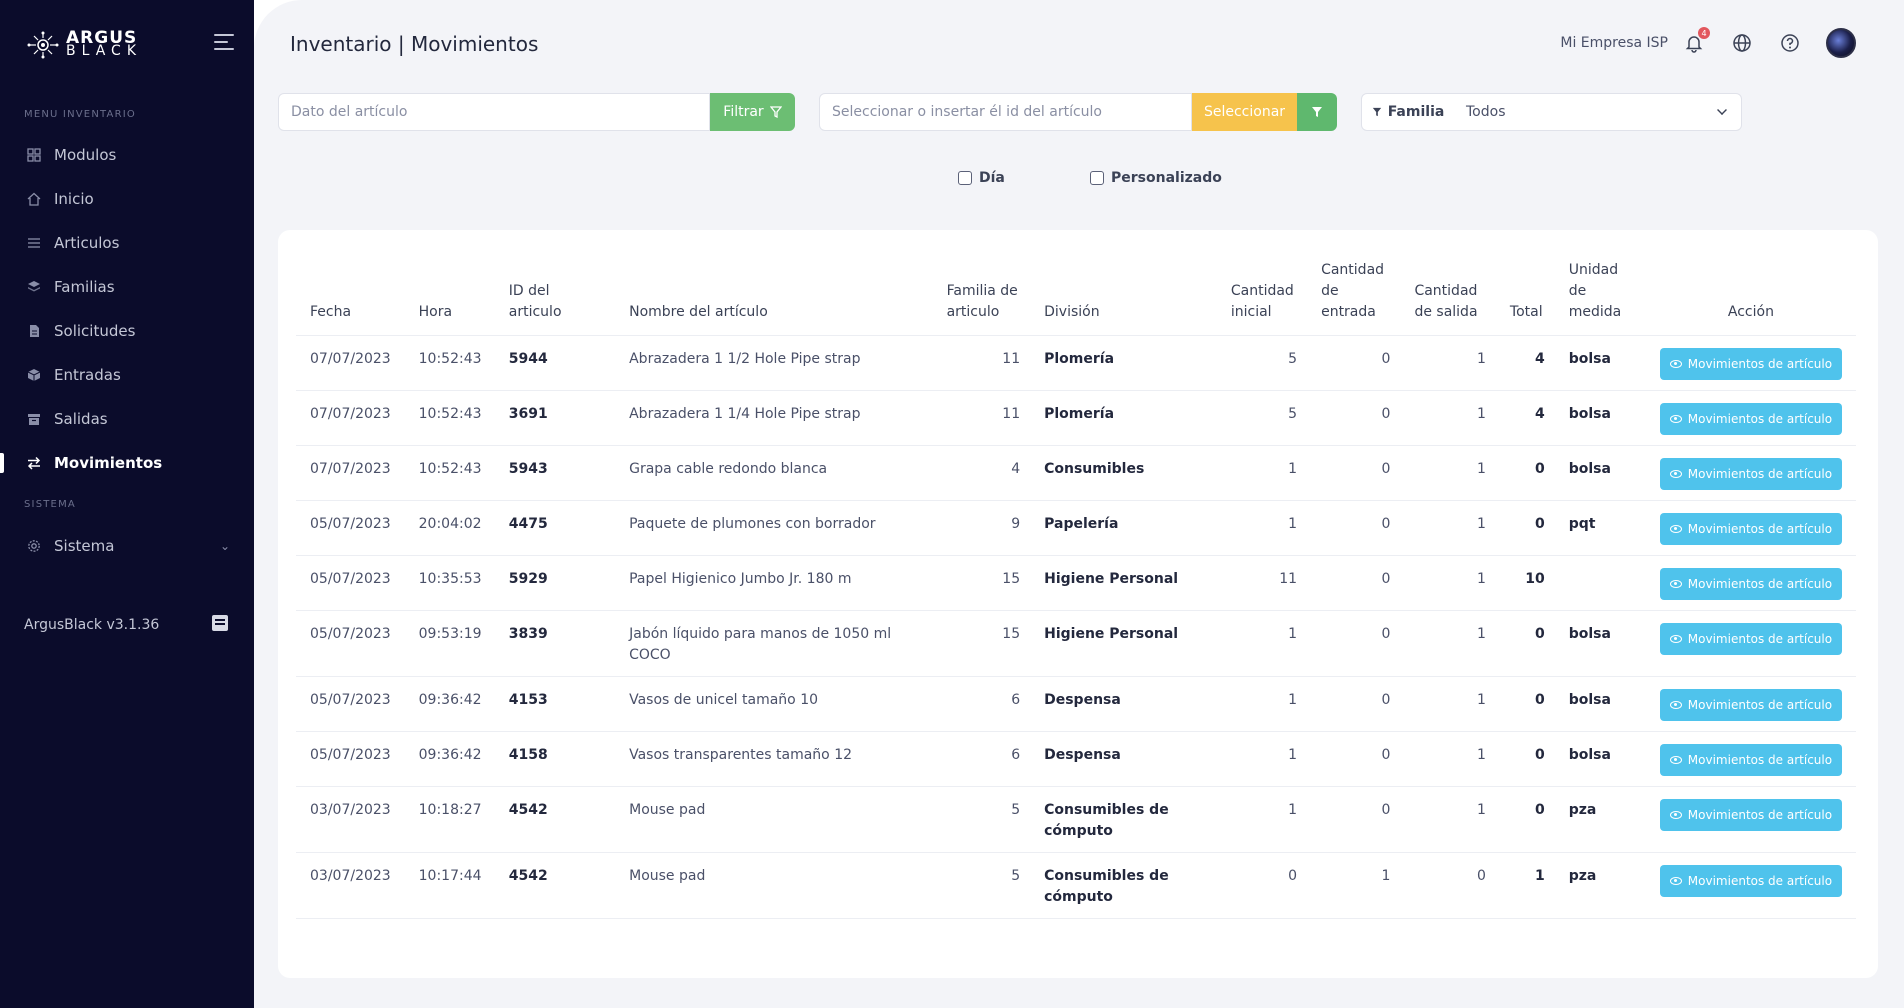  What do you see at coordinates (981, 363) in the screenshot?
I see `cell-familia: 11` at bounding box center [981, 363].